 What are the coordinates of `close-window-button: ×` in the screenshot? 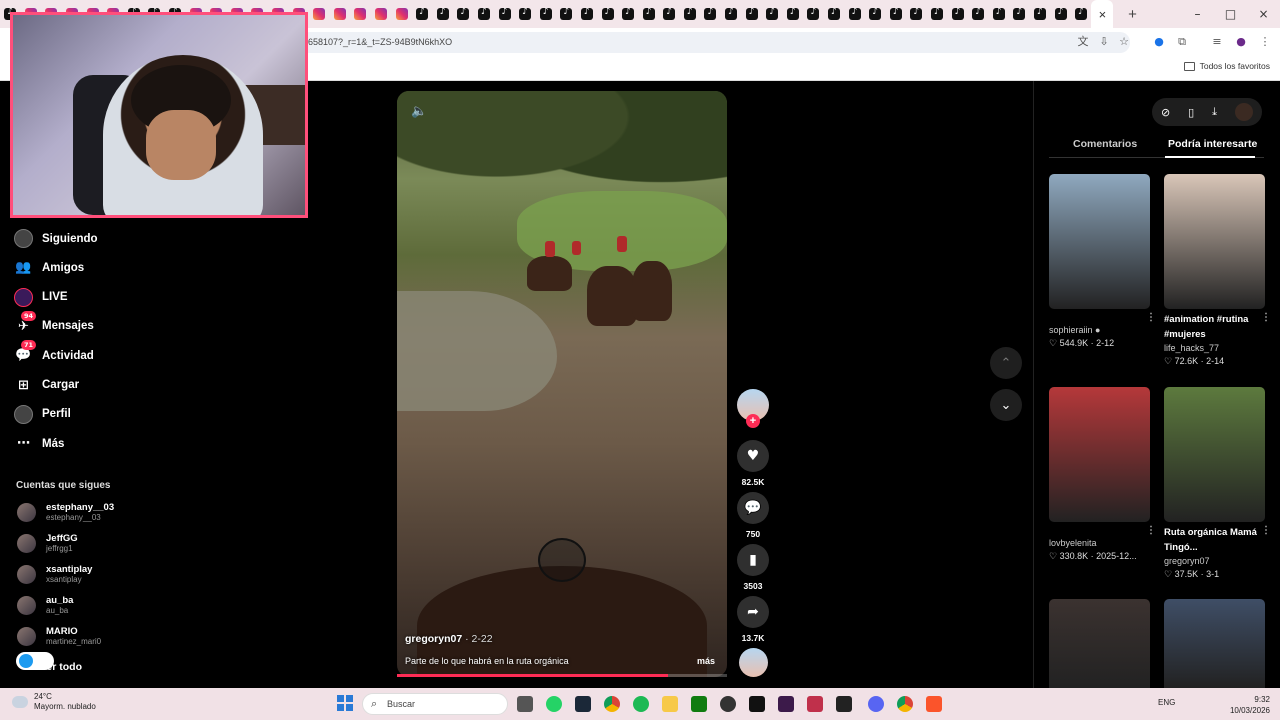 It's located at (1263, 14).